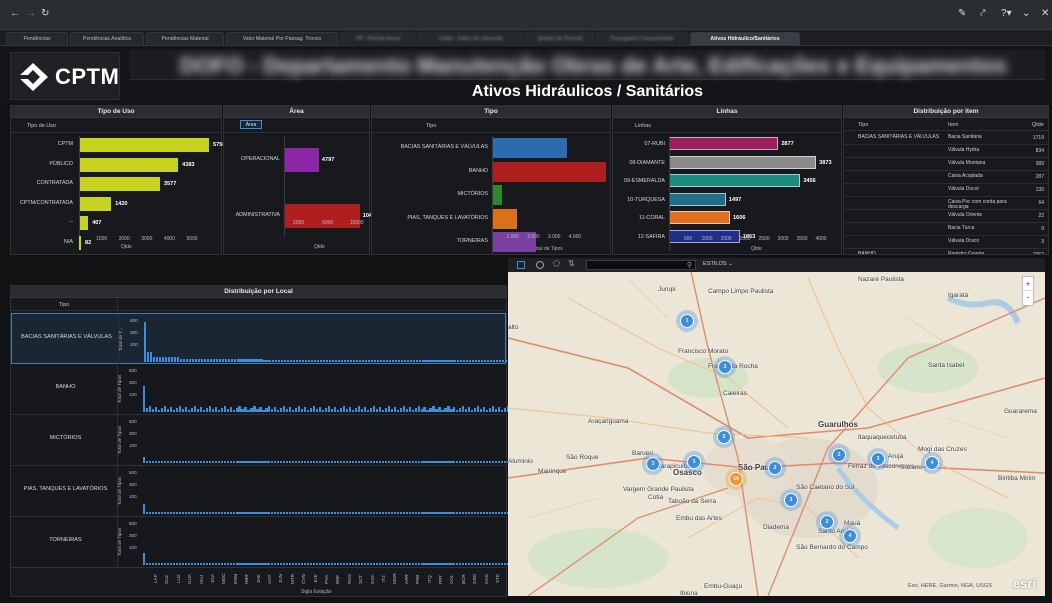 The height and width of the screenshot is (603, 1052). I want to click on select-rectangle-icon, so click(521, 265).